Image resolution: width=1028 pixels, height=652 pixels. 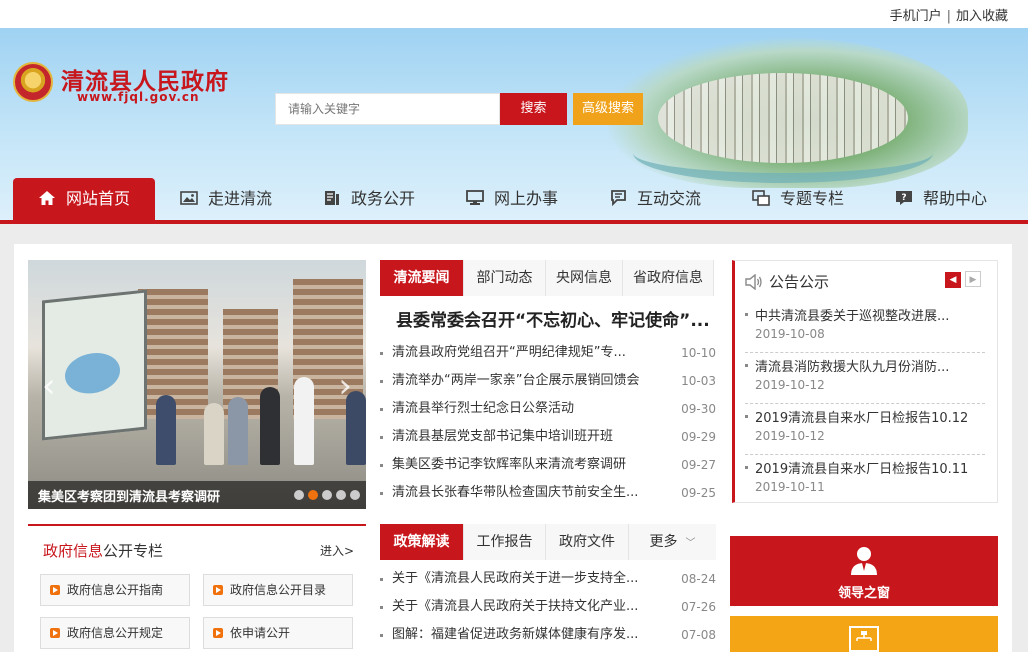 I want to click on notice-prev-icon: ◀, so click(x=953, y=280).